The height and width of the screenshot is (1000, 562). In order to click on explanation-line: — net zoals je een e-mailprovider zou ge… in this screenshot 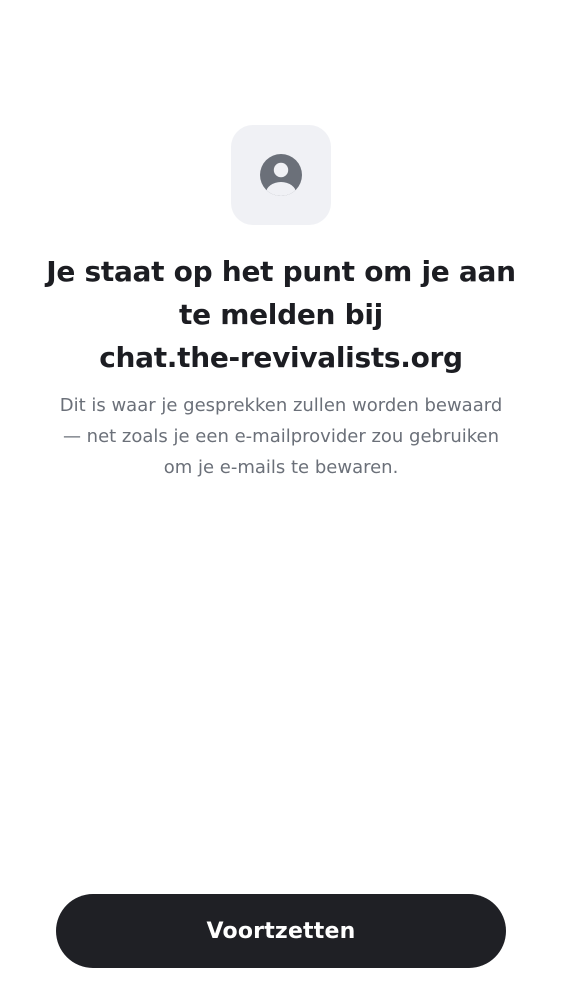, I will do `click(281, 436)`.